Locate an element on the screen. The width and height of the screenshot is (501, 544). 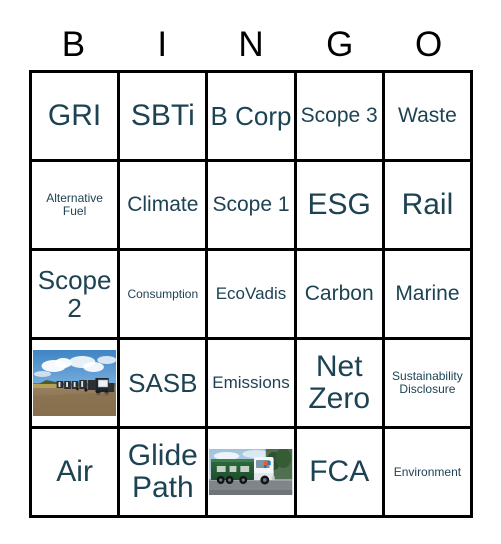
bingo-cell-label: Rail is located at coordinates (427, 204).